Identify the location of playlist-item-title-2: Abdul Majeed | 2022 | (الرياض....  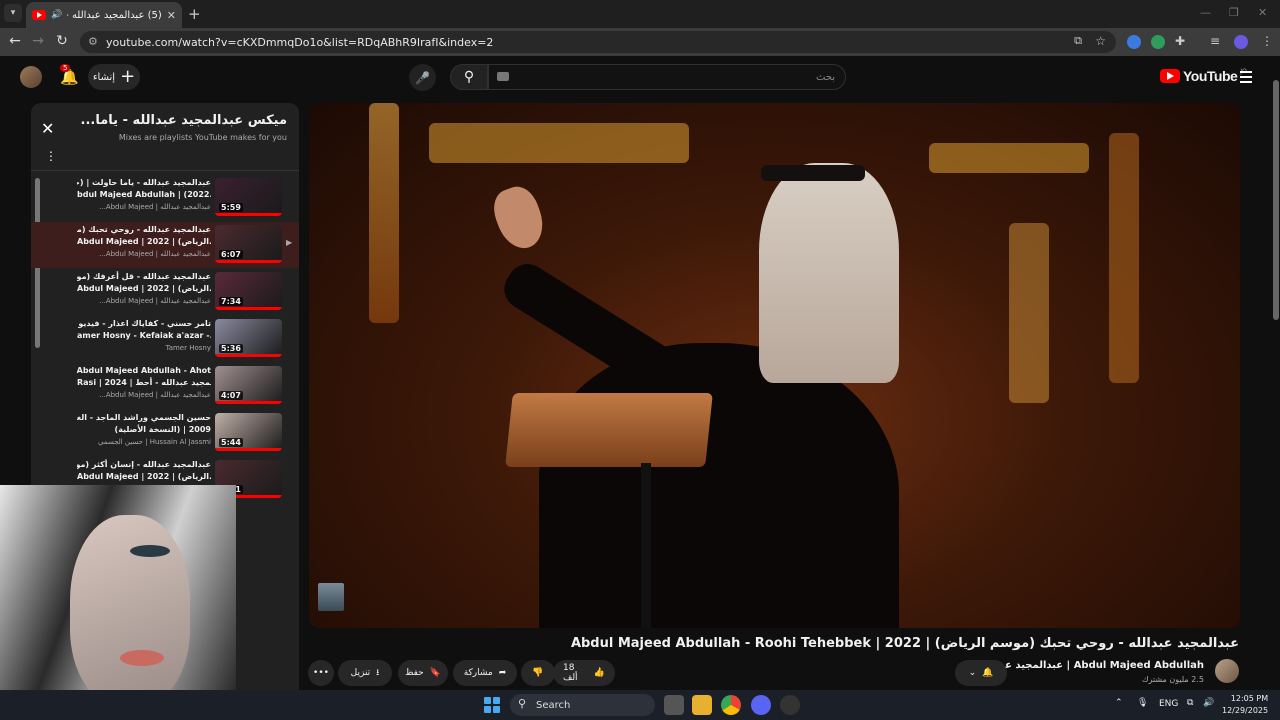
(144, 476).